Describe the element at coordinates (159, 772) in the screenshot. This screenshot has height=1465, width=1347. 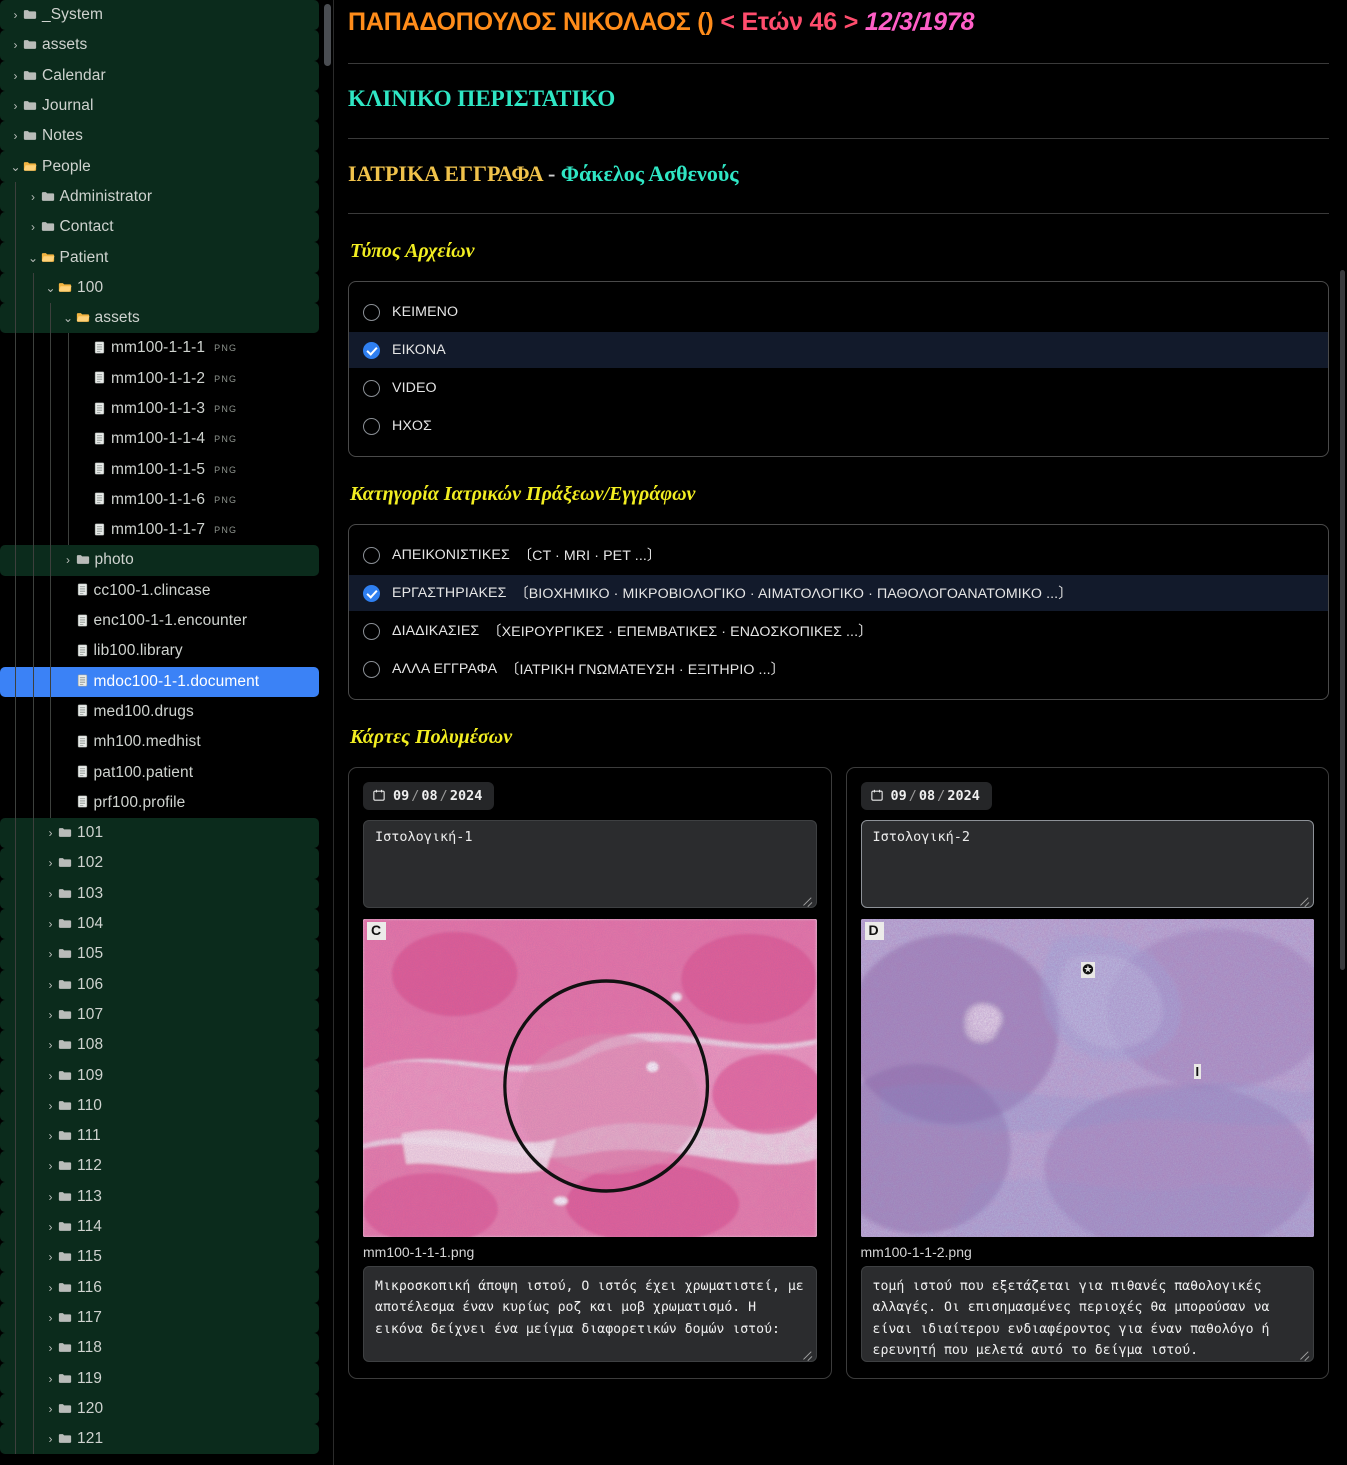
I see `tree-file-item: pat100.patient` at that location.